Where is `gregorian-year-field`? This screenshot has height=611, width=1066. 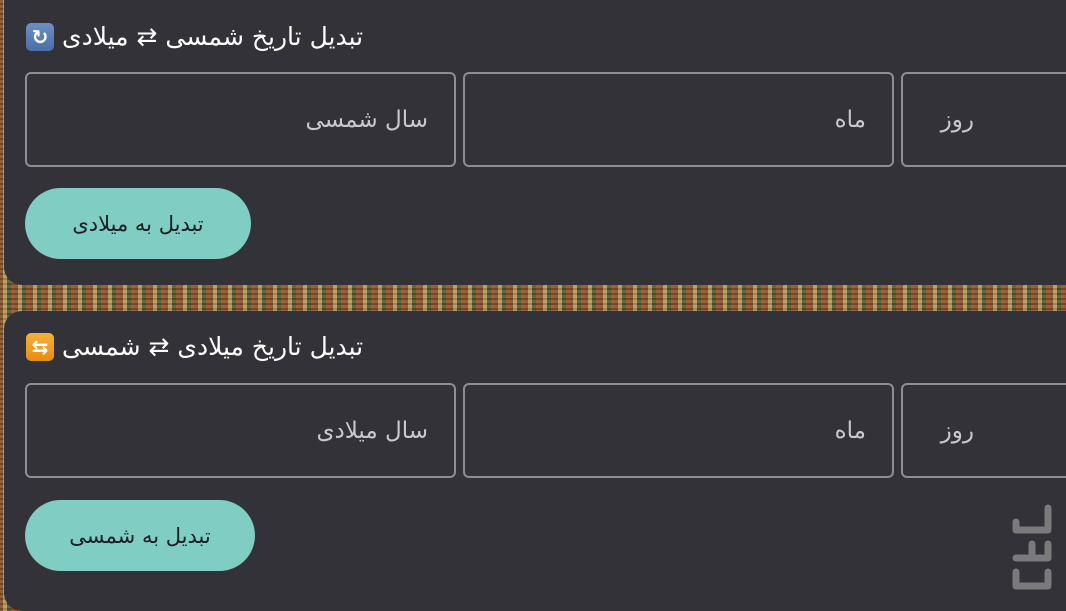 gregorian-year-field is located at coordinates (240, 430).